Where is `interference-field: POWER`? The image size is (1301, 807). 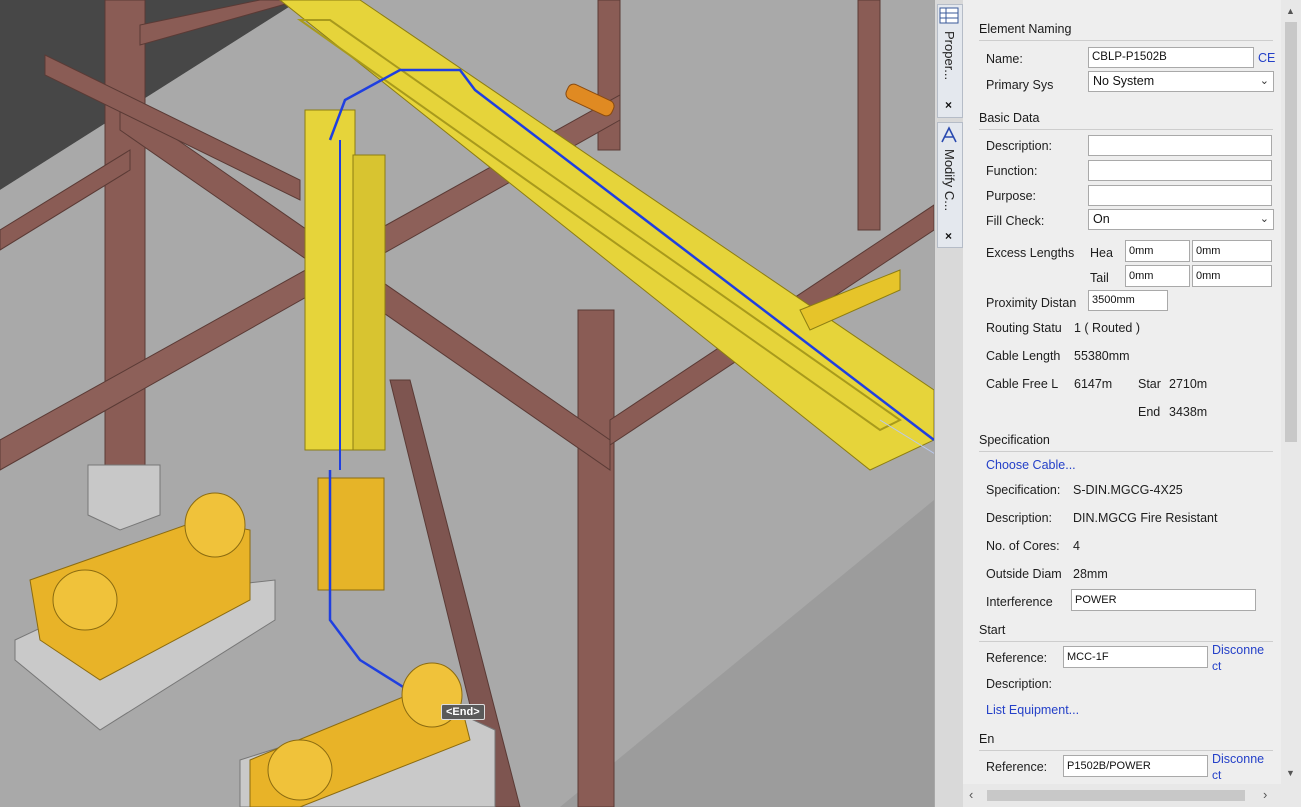 interference-field: POWER is located at coordinates (1163, 600).